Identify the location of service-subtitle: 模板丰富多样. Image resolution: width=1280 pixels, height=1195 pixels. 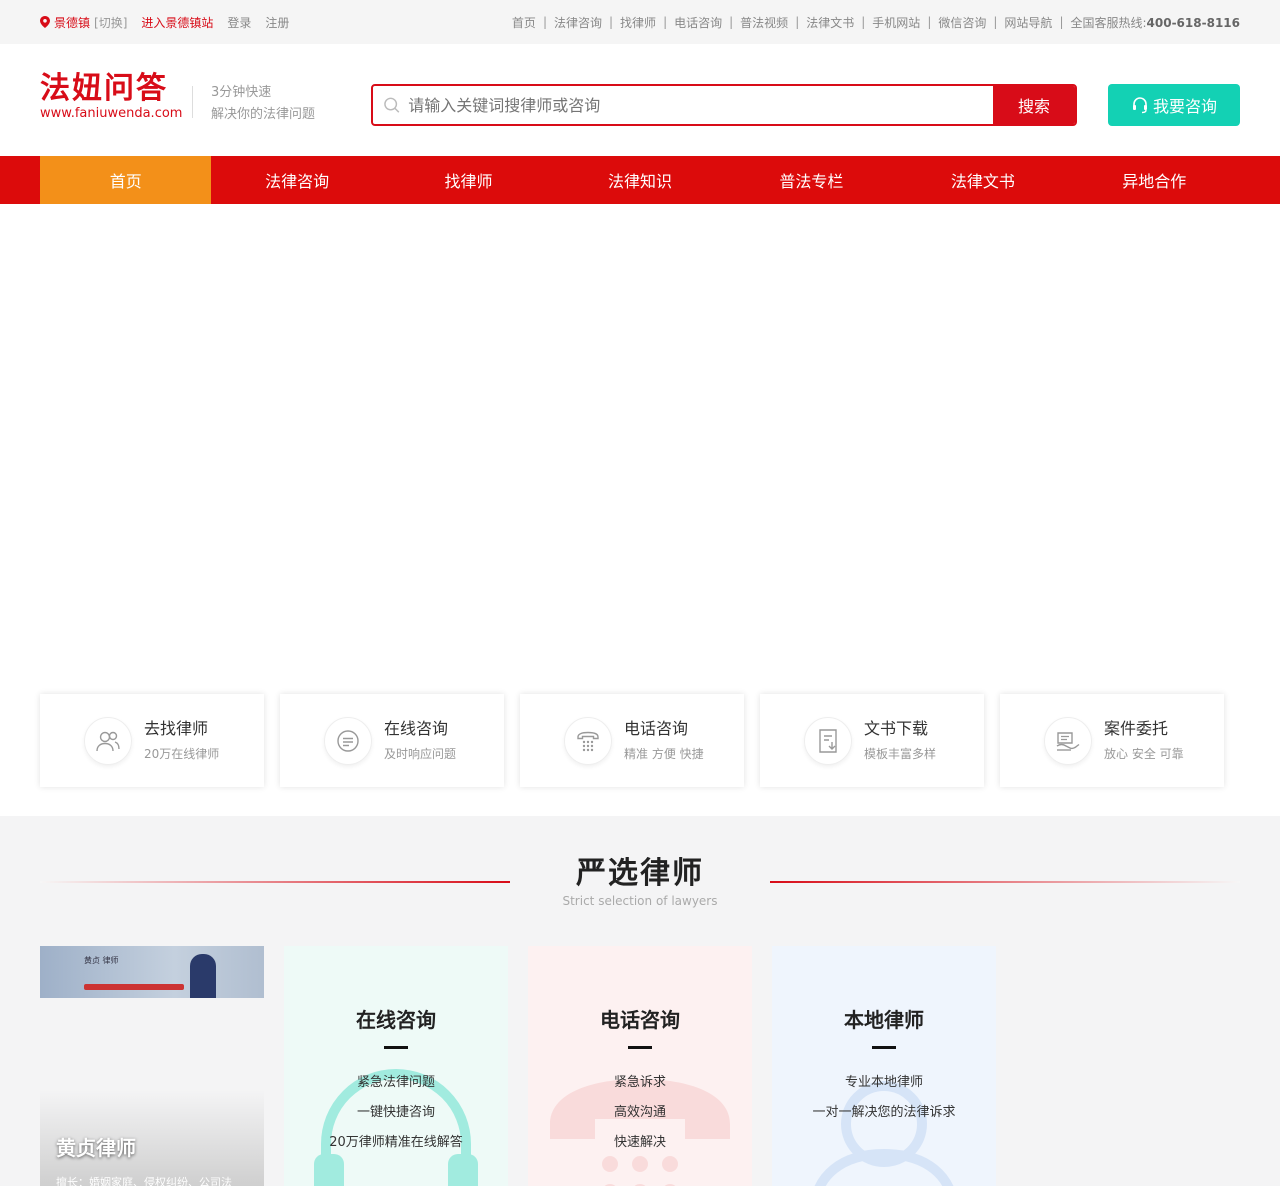
(900, 753).